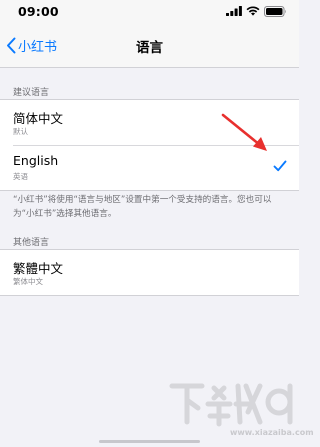 The image size is (320, 447). What do you see at coordinates (20, 176) in the screenshot?
I see `language-subtitle: 英语` at bounding box center [20, 176].